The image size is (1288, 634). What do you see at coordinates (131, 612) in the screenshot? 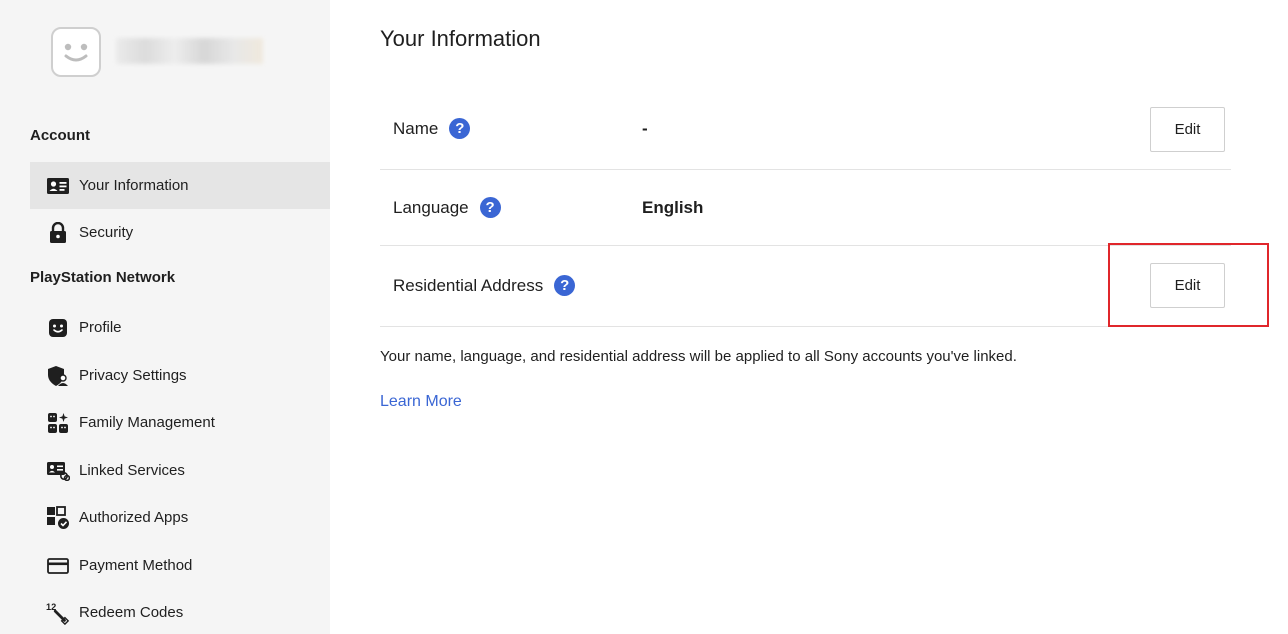
I see `sidebar-item-label: Redeem Codes` at bounding box center [131, 612].